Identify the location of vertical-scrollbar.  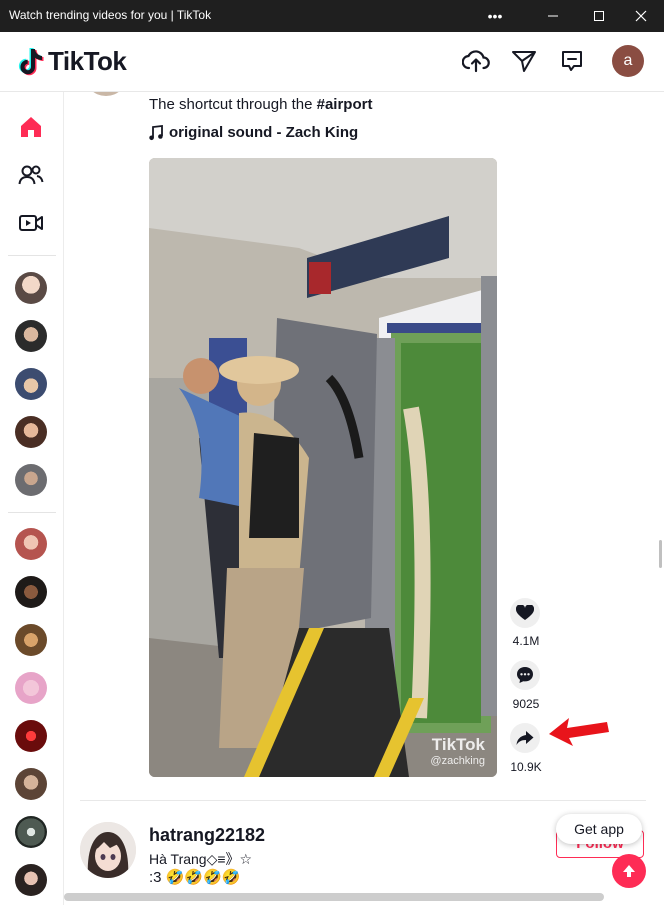
(660, 554).